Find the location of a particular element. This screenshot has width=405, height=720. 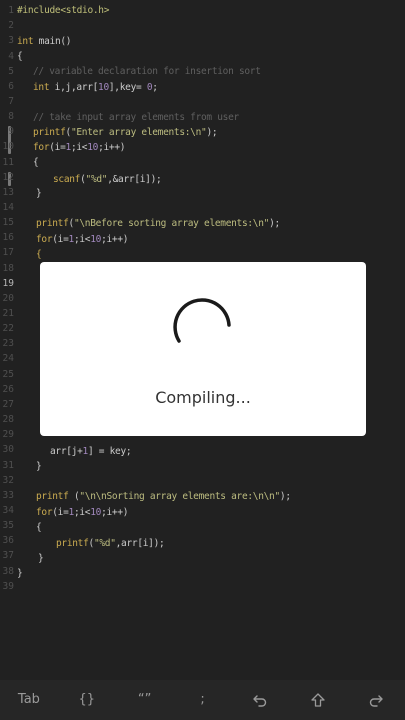

redo-button is located at coordinates (376, 700).